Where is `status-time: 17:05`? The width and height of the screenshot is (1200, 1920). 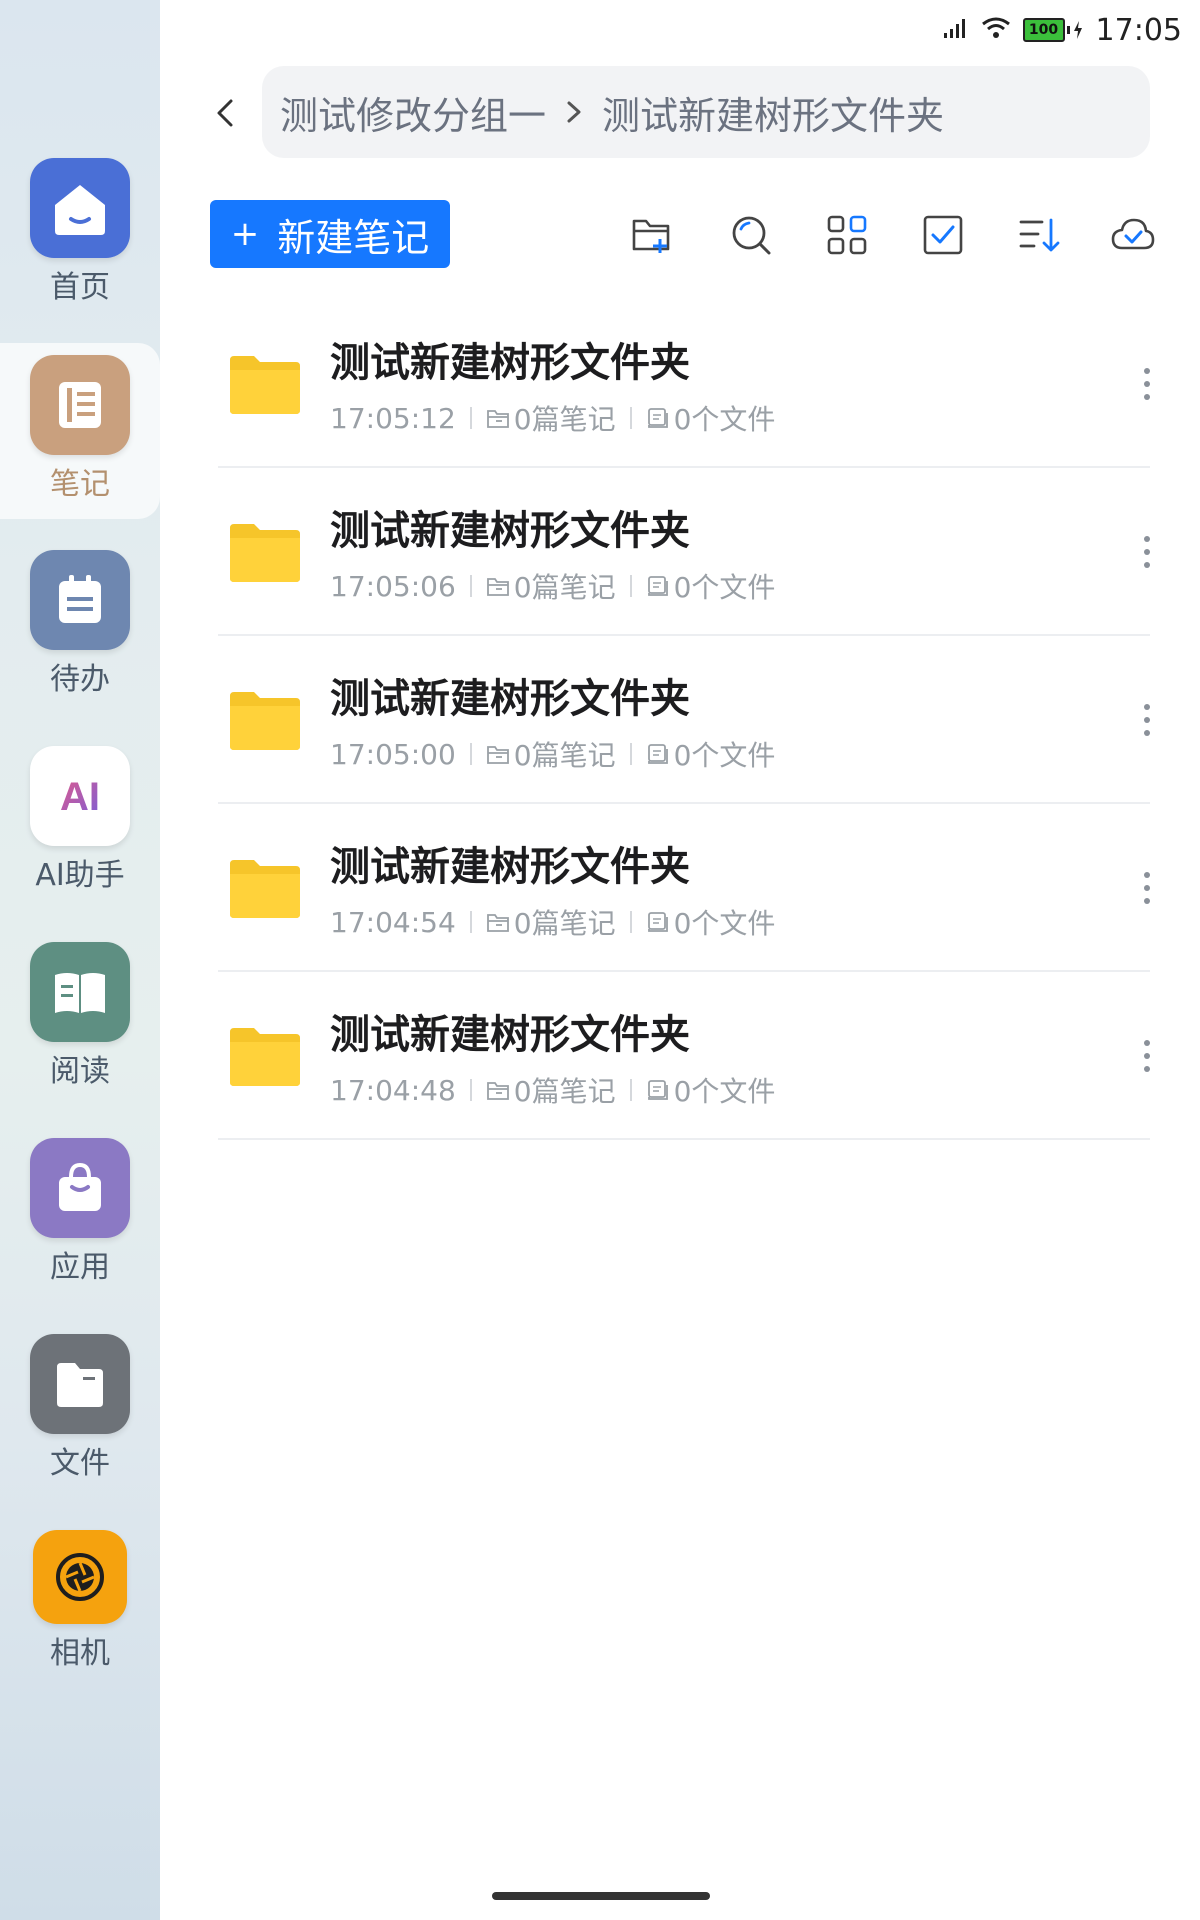 status-time: 17:05 is located at coordinates (1138, 30).